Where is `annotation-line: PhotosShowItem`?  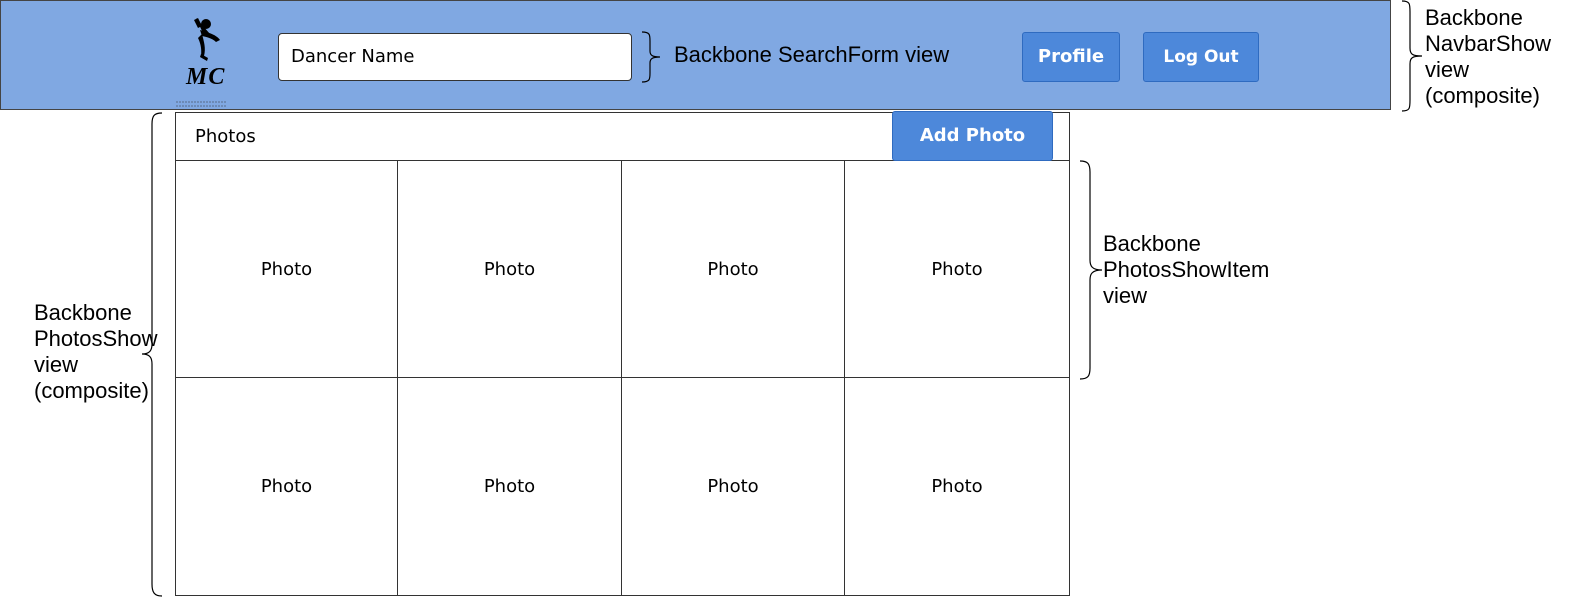 annotation-line: PhotosShowItem is located at coordinates (1186, 269).